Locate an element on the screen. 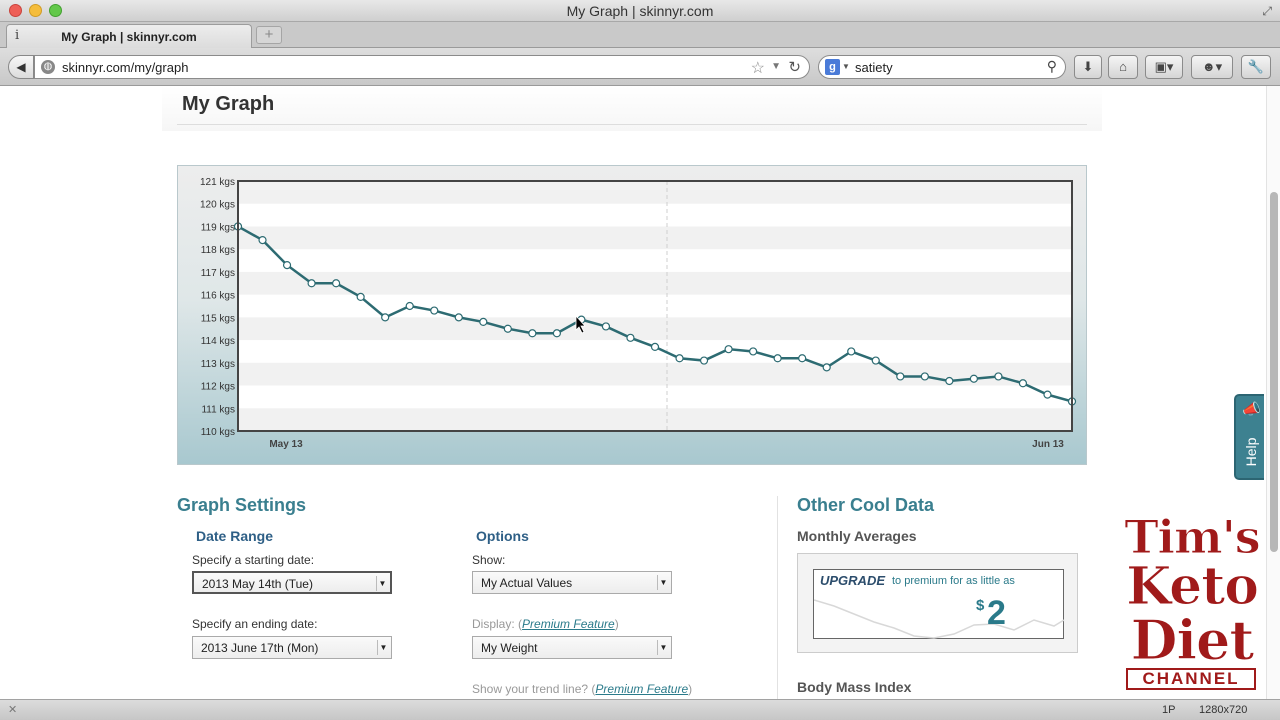 Image resolution: width=1280 pixels, height=720 pixels. y-tick-label: 118 kgs is located at coordinates (218, 250).